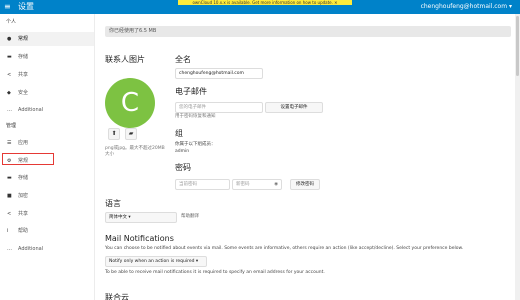 Image resolution: width=520 pixels, height=300 pixels. Describe the element at coordinates (257, 184) in the screenshot. I see `new-password-field: 新密码 ◉` at that location.